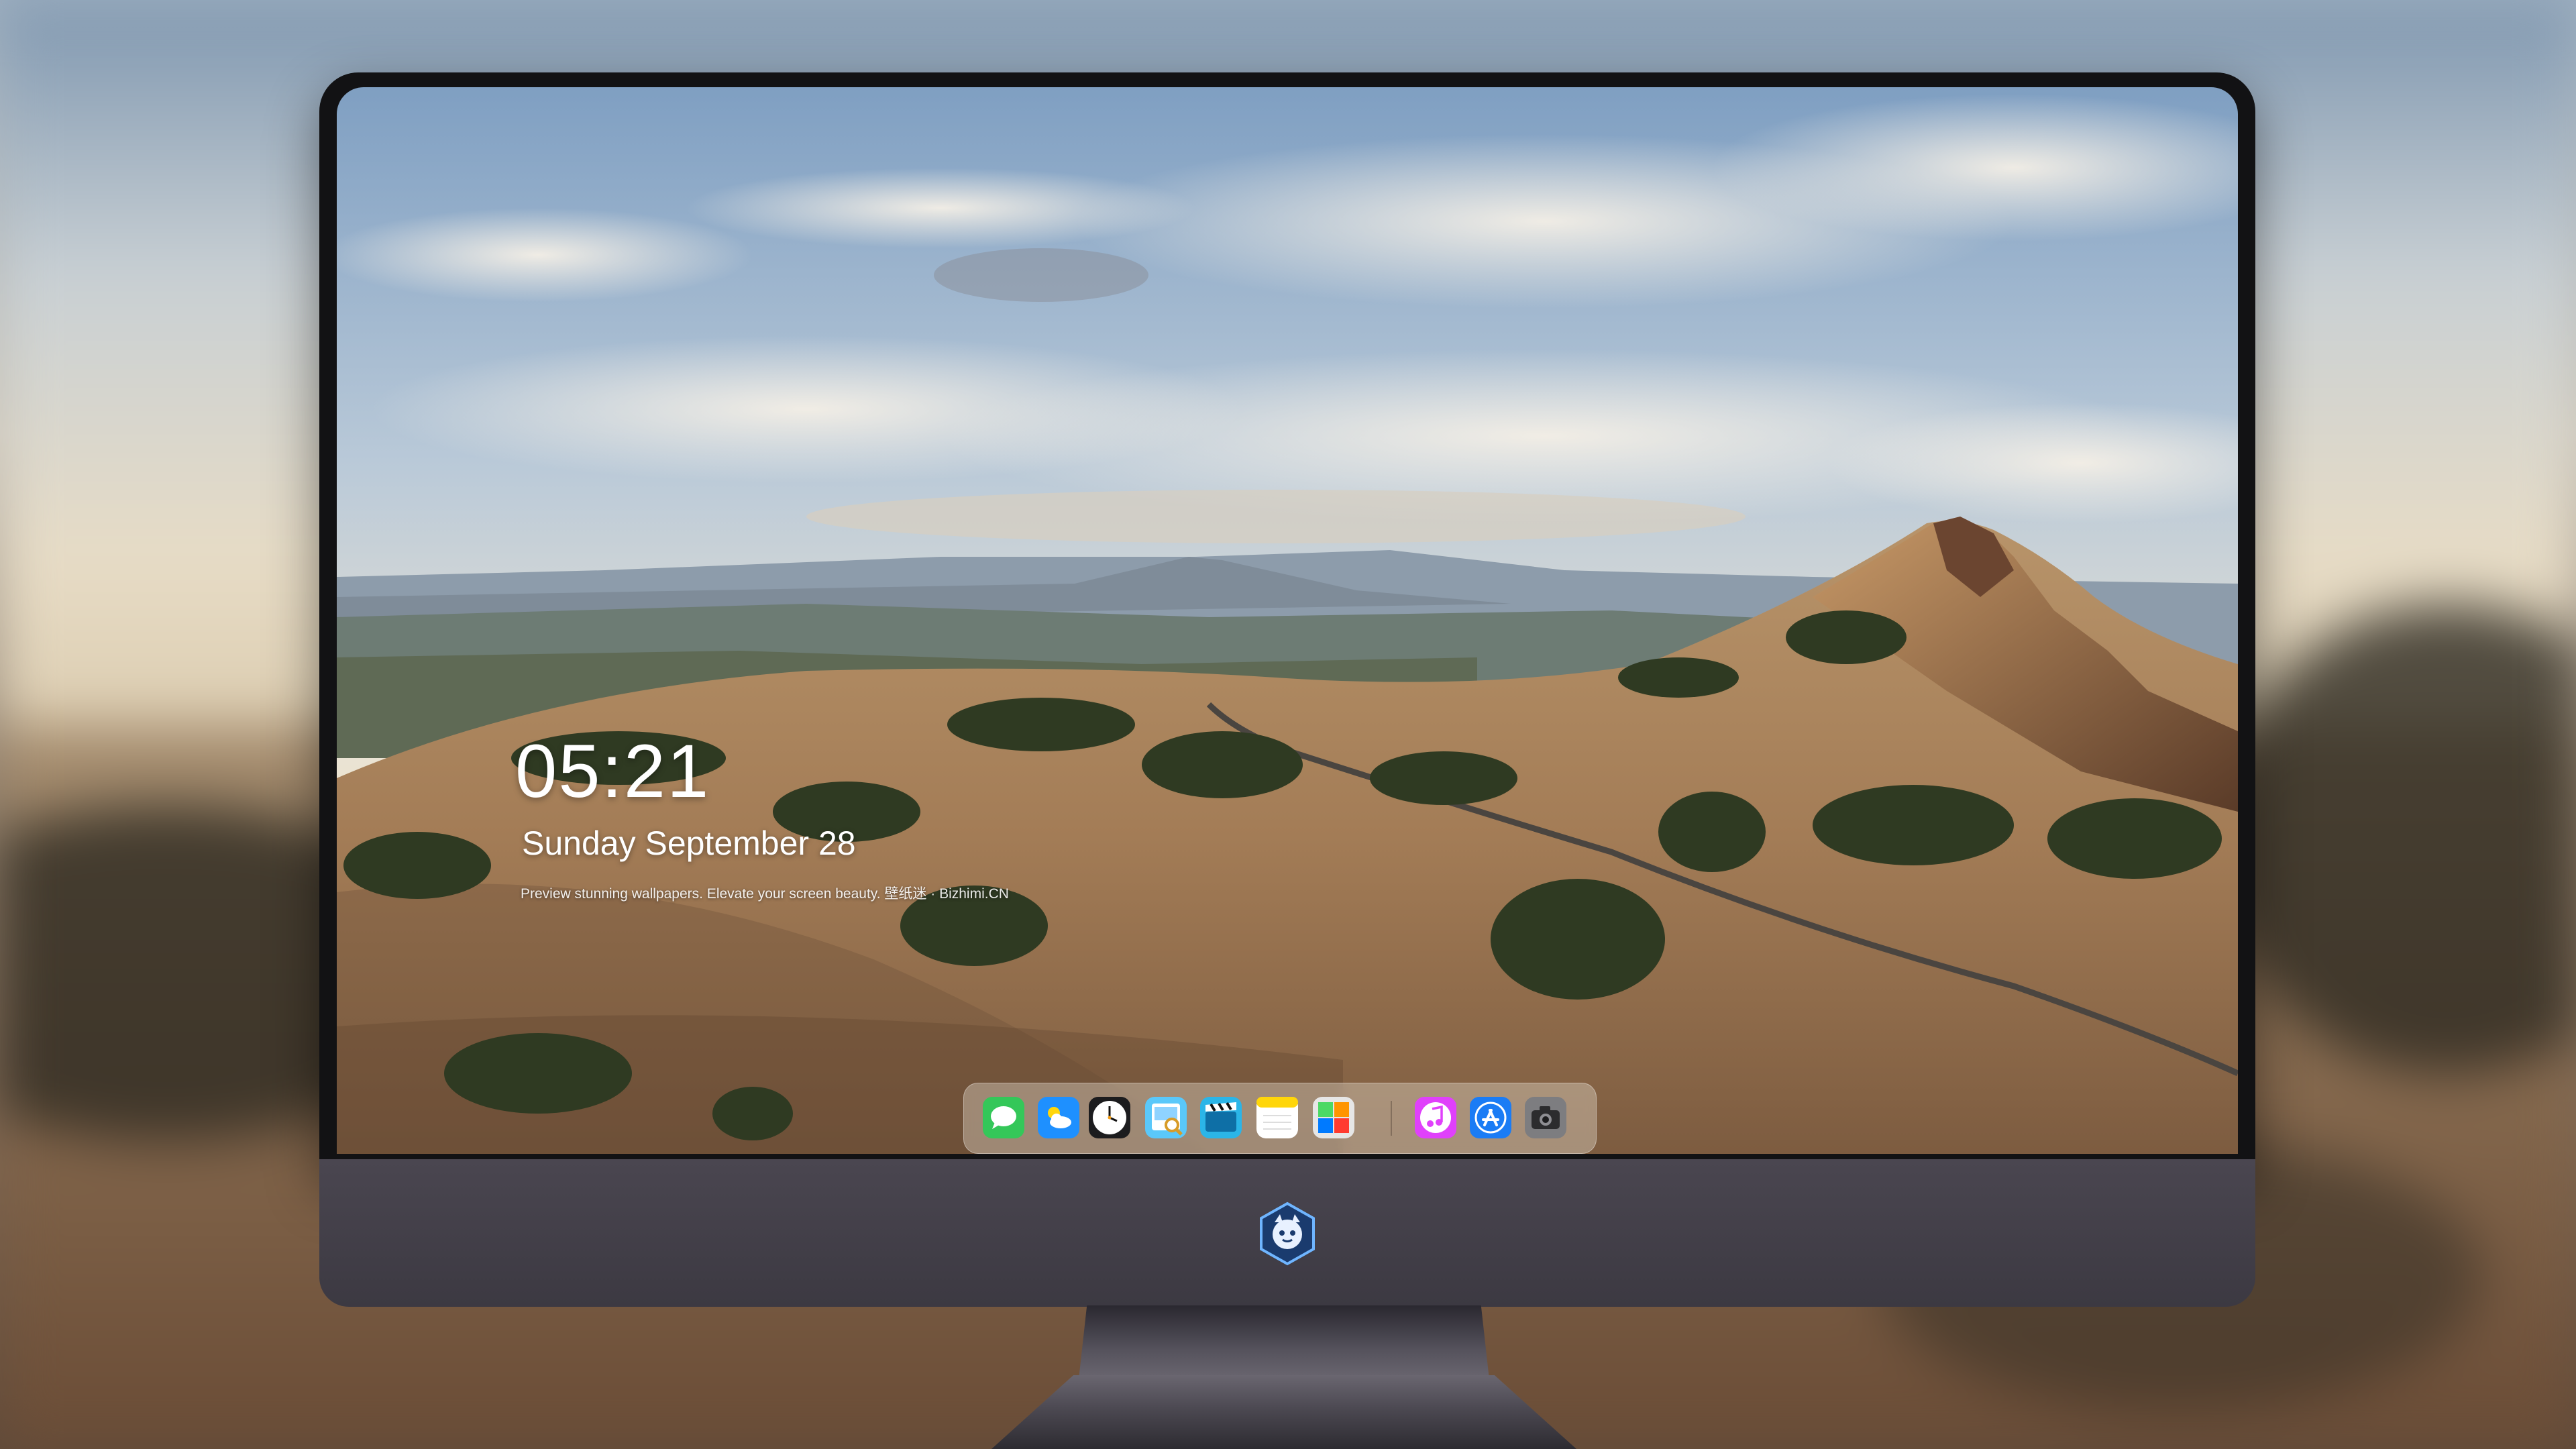 The height and width of the screenshot is (1449, 2576). I want to click on photo-booth-icon, so click(1333, 1117).